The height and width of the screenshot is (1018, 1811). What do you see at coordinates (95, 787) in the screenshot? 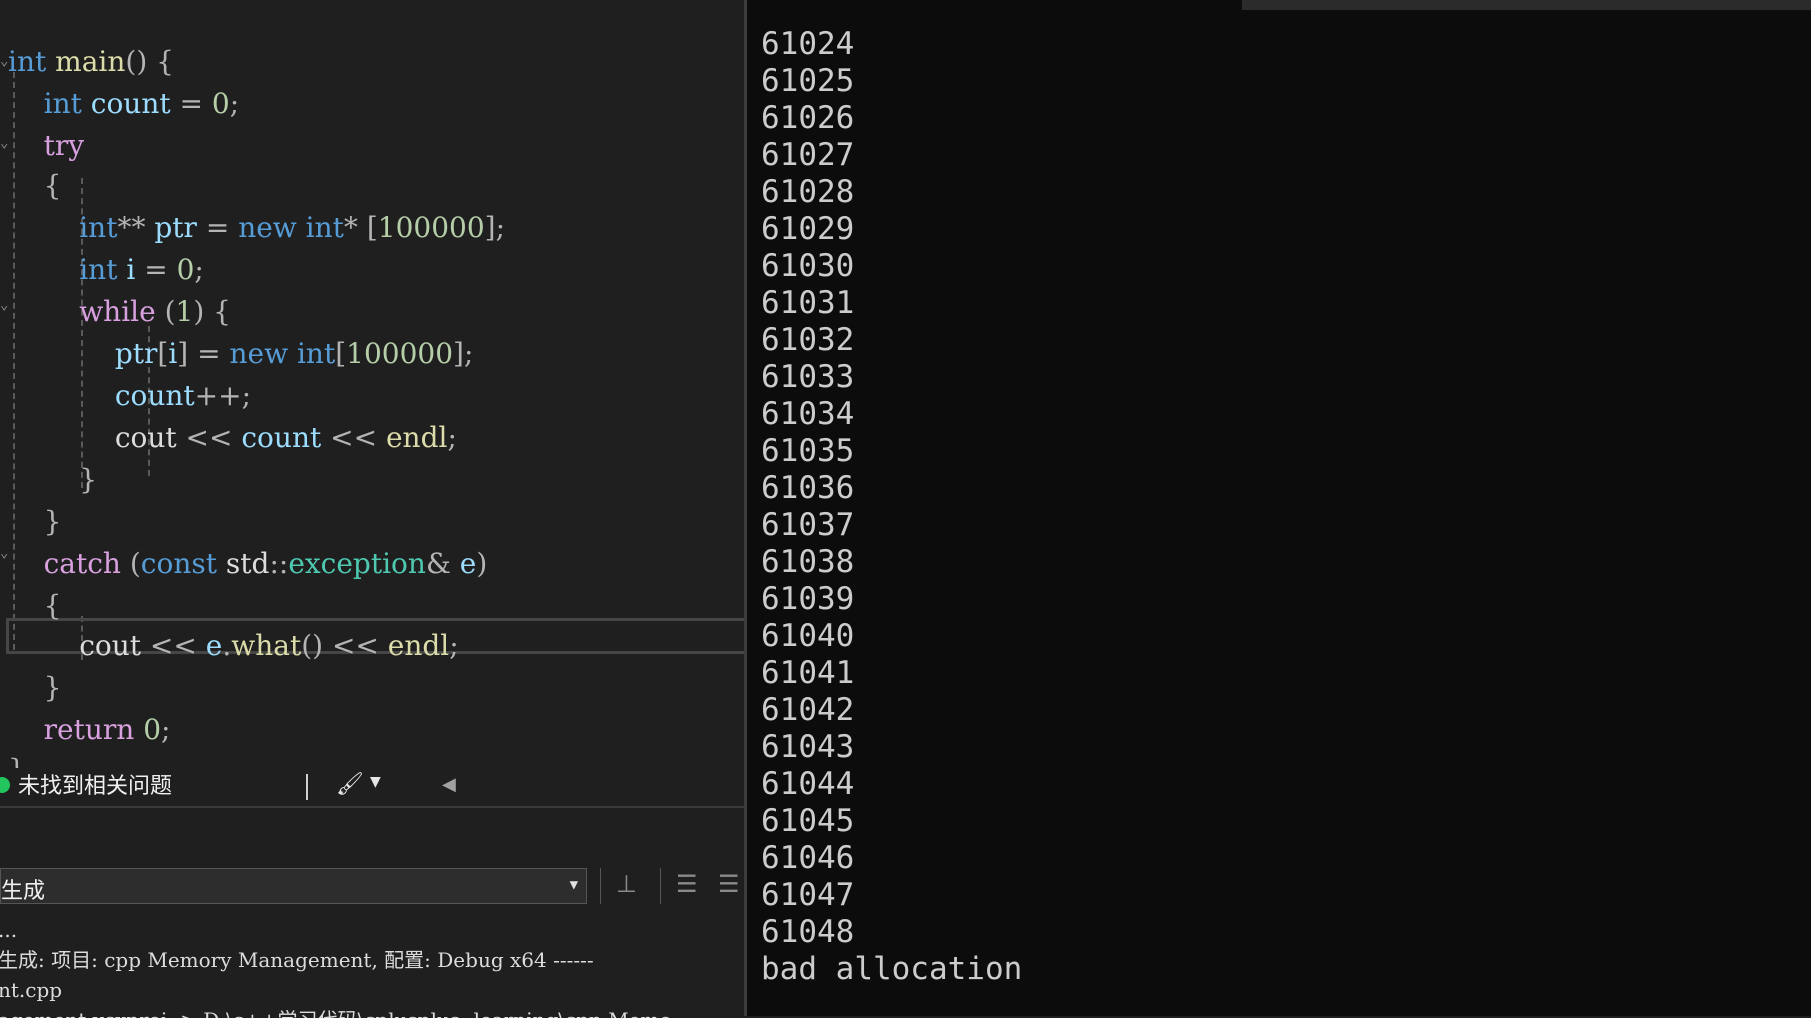
I see `issues-status-text: 未找到相关问题` at bounding box center [95, 787].